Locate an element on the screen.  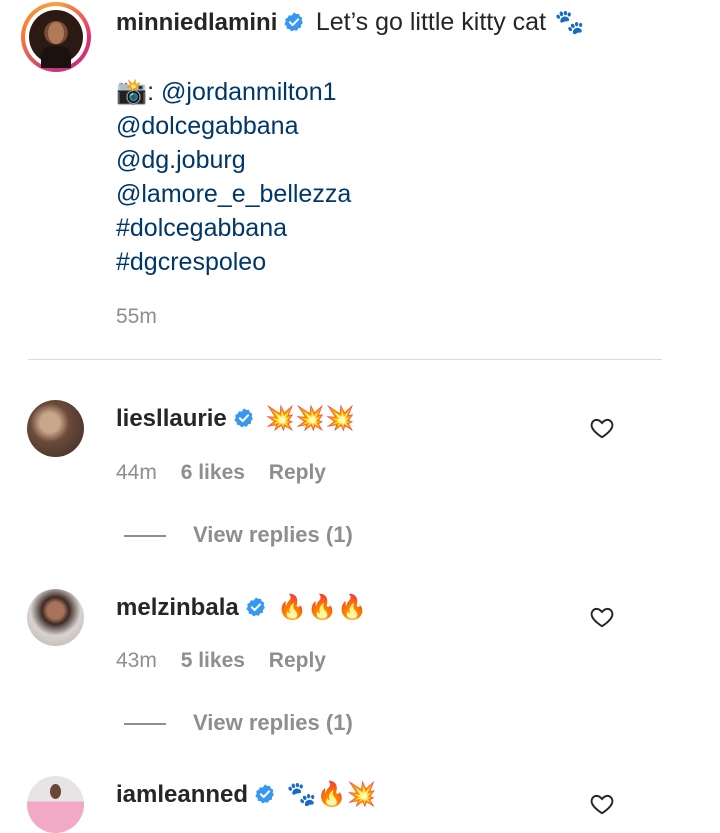
post-username: minniedlamini is located at coordinates (196, 22).